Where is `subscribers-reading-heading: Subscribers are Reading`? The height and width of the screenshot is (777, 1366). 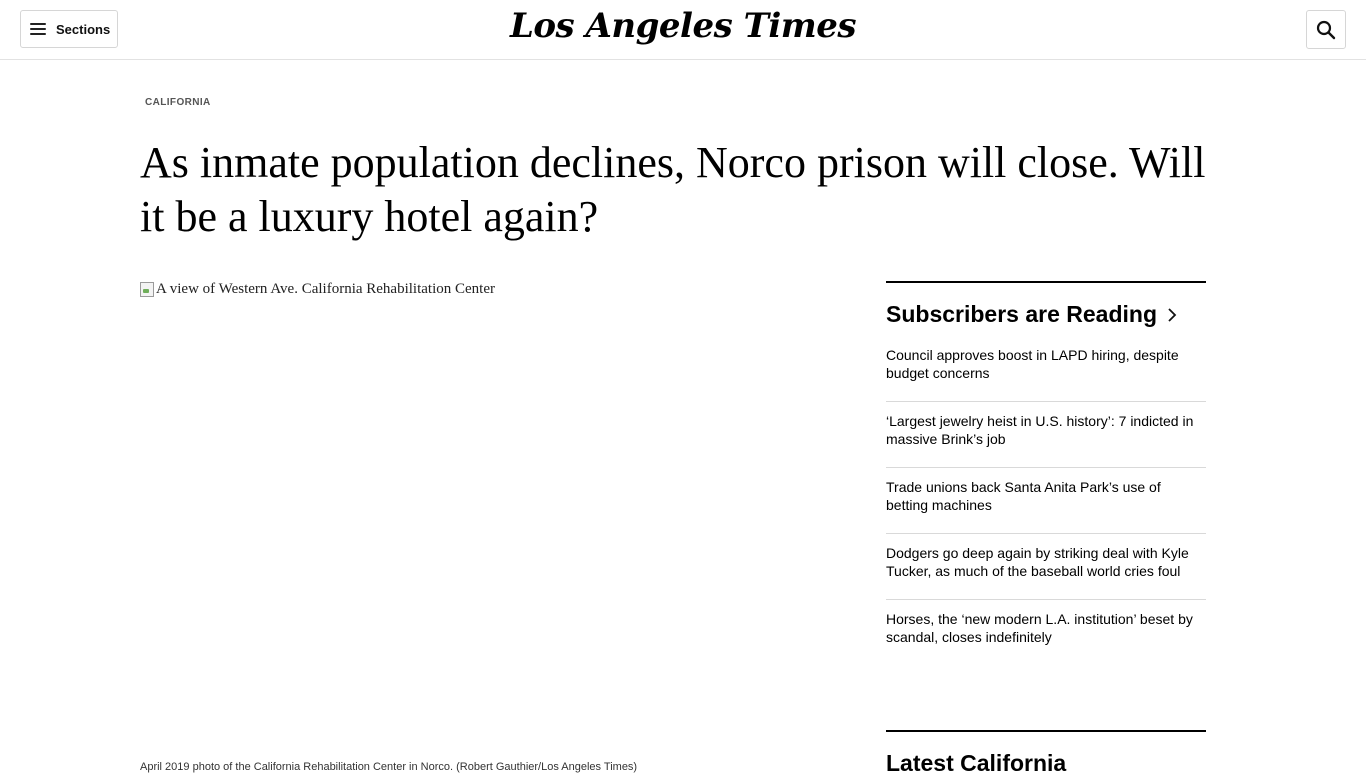
subscribers-reading-heading: Subscribers are Reading is located at coordinates (1046, 314).